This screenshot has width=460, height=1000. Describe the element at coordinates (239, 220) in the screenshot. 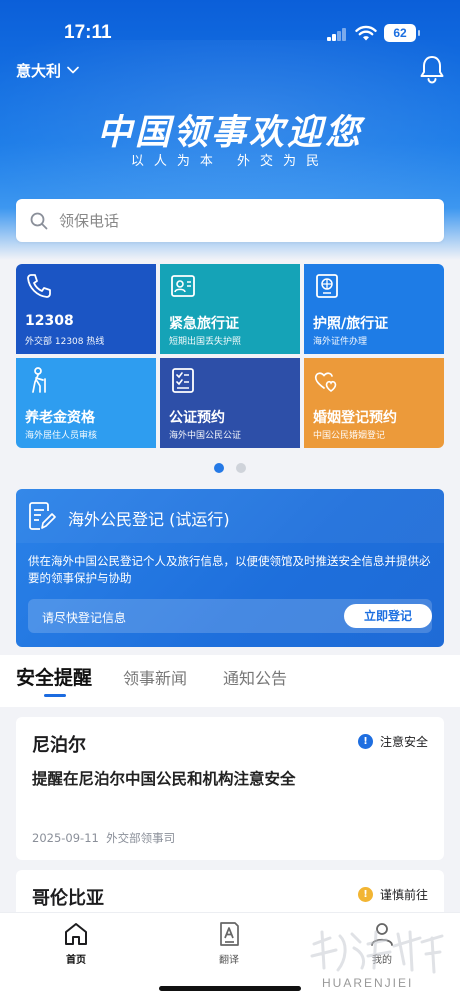

I see `search-input` at that location.